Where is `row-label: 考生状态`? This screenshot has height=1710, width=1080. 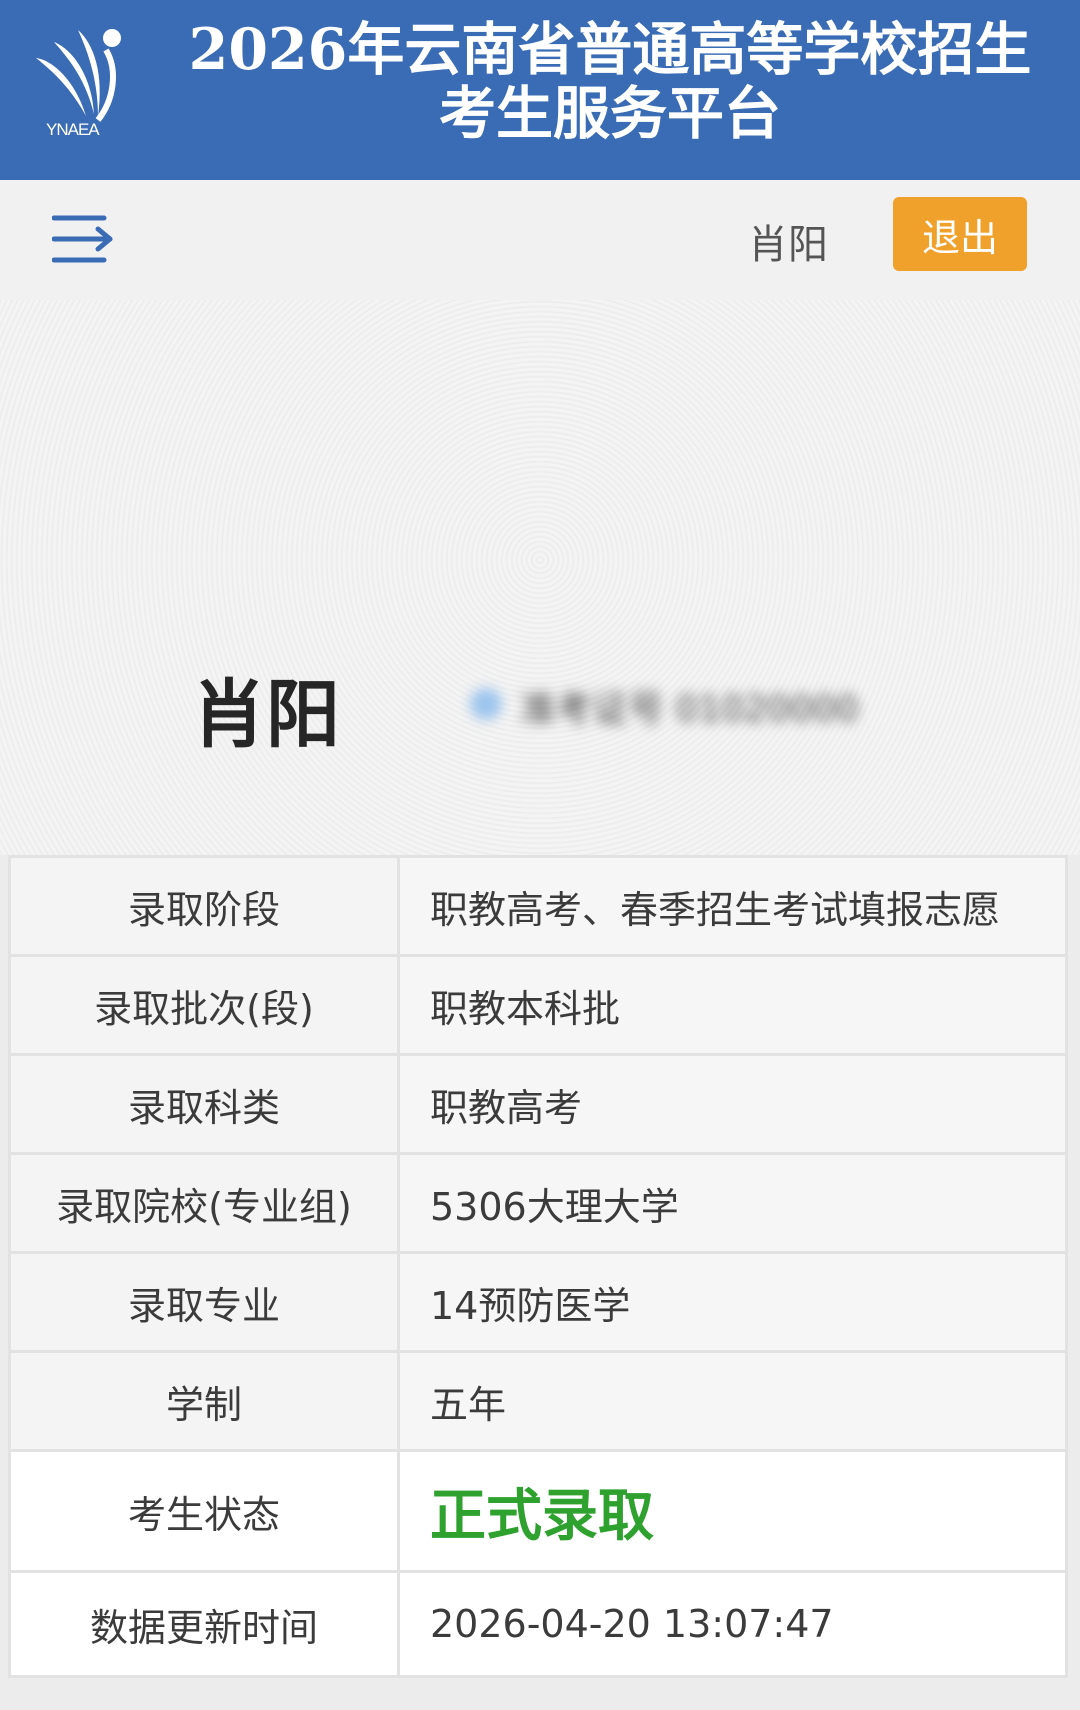
row-label: 考生状态 is located at coordinates (204, 1511).